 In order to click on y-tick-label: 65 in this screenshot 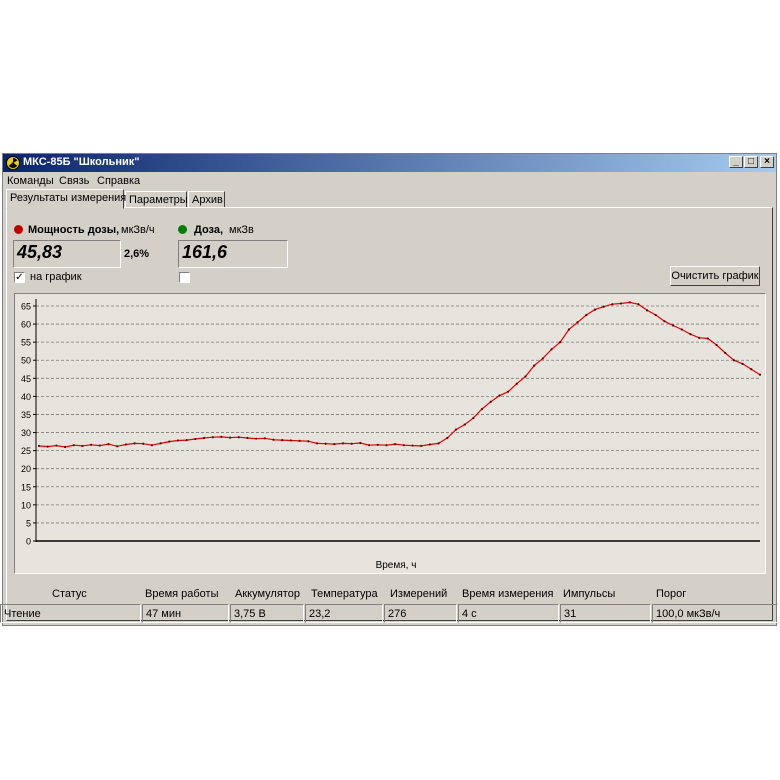, I will do `click(26, 307)`.